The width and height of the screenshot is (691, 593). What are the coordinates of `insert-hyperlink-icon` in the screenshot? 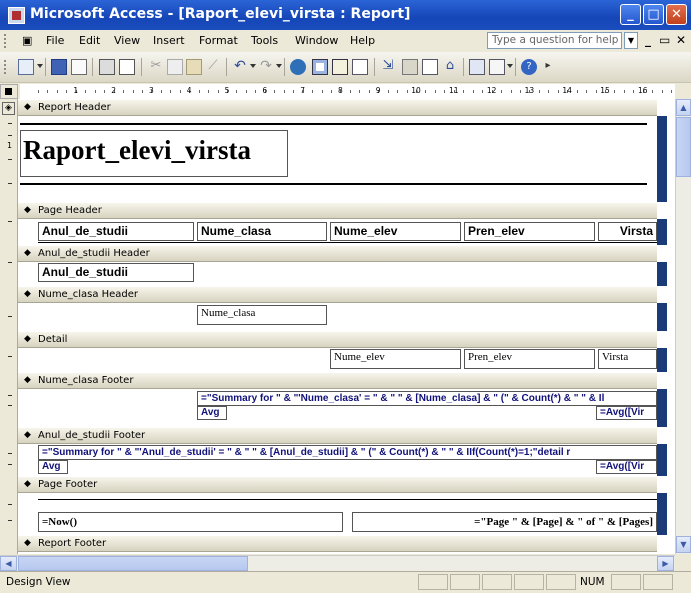 It's located at (298, 67).